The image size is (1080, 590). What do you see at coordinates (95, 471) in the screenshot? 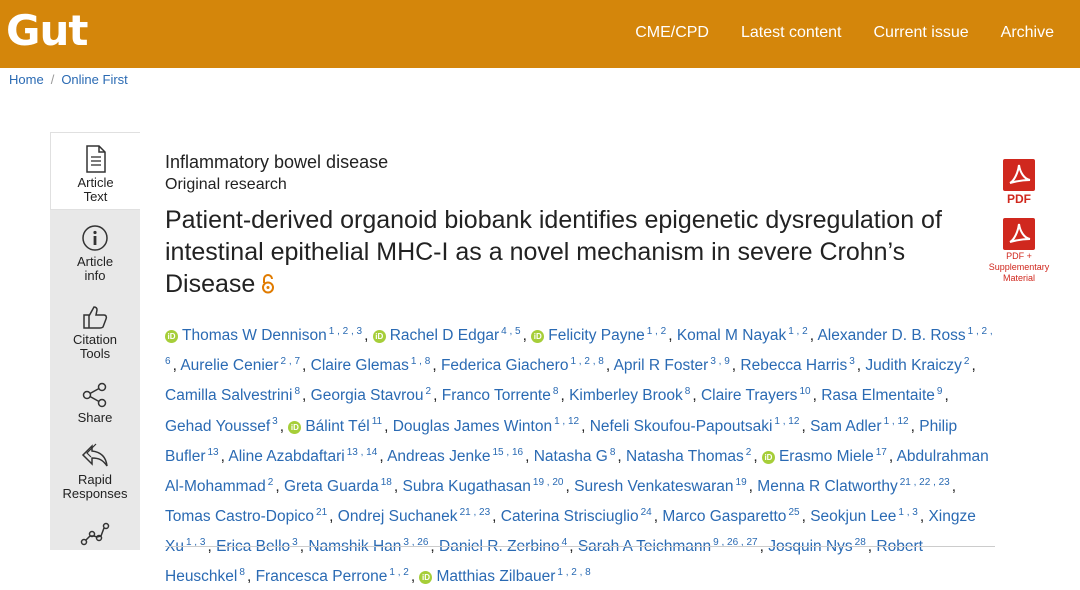
I see `sidebar-item-rapid-responses: Rapid Responses` at bounding box center [95, 471].